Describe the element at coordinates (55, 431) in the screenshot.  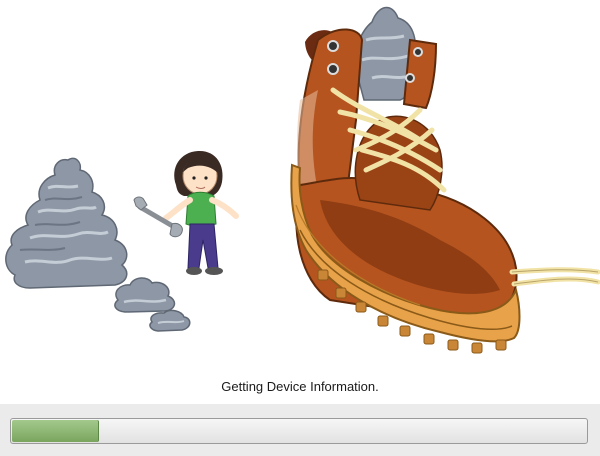
I see `progress-bar-fill` at that location.